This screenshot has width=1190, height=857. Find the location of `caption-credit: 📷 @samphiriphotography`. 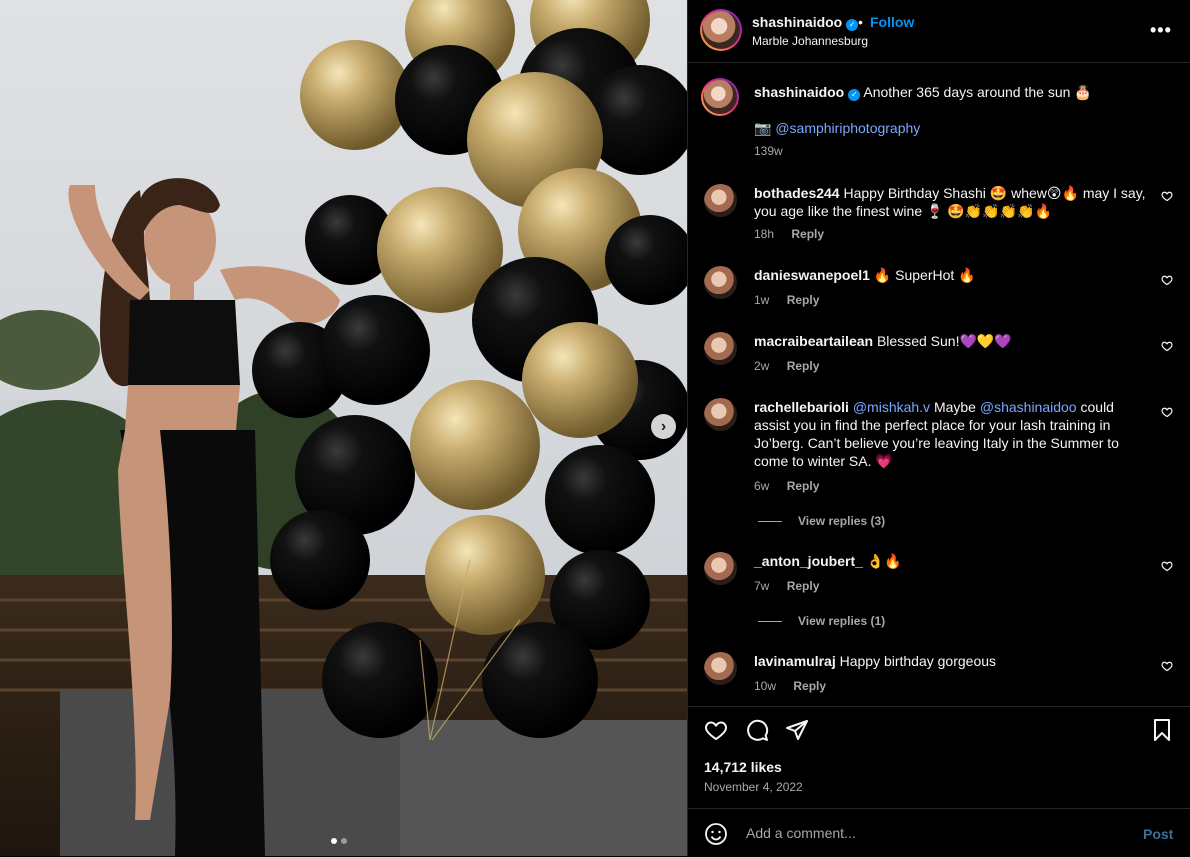

caption-credit: 📷 @samphiriphotography is located at coordinates (837, 128).